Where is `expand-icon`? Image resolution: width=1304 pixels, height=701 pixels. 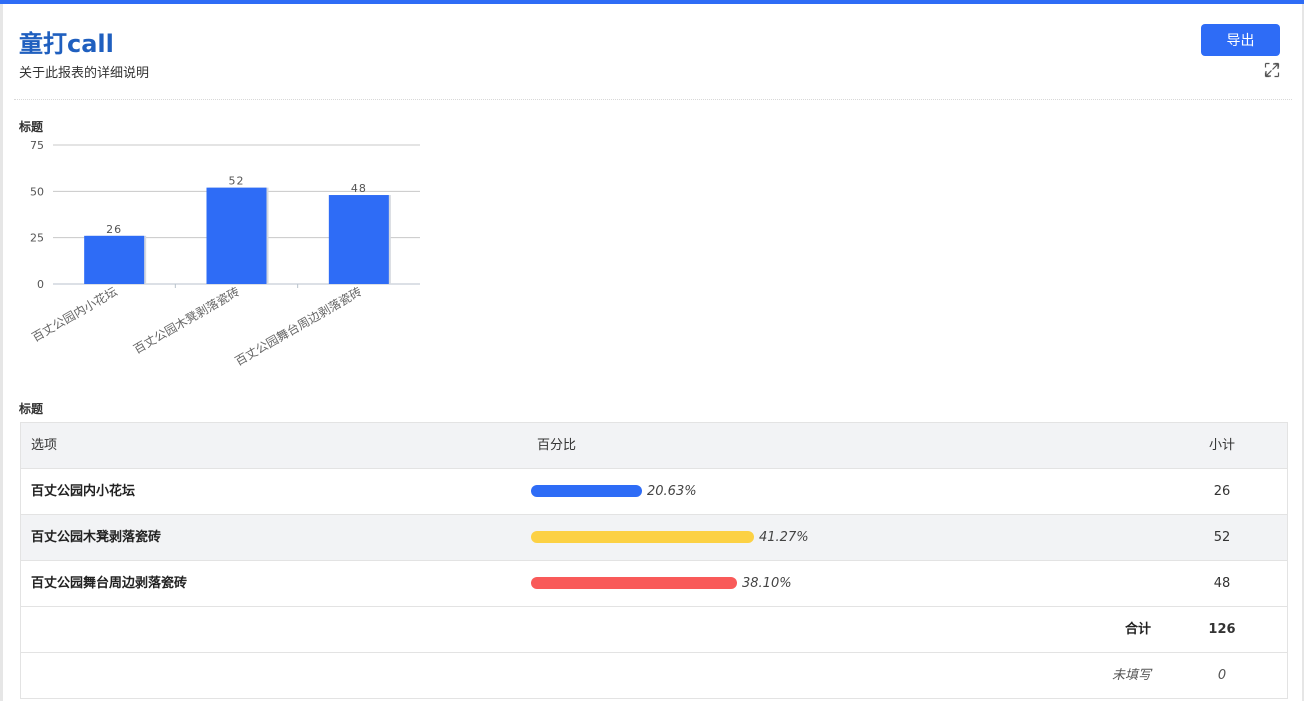 expand-icon is located at coordinates (1272, 70).